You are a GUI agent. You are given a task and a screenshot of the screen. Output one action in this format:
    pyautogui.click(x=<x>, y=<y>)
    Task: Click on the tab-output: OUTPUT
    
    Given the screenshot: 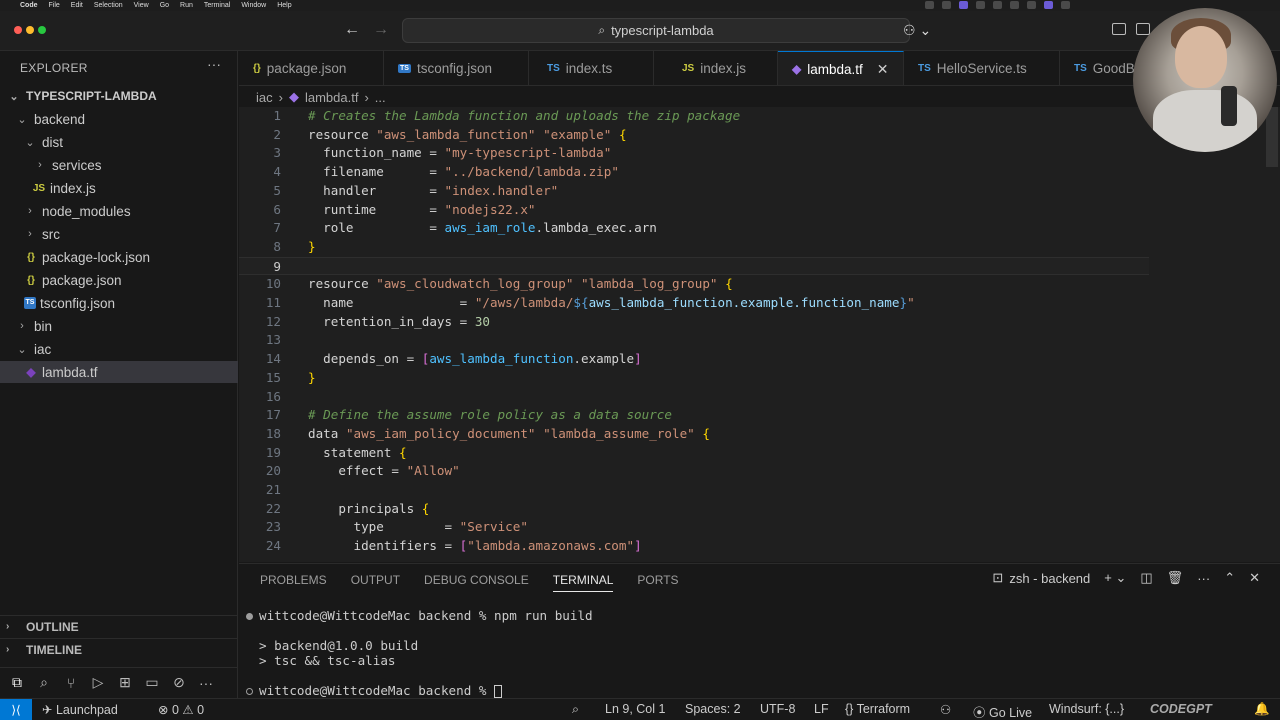 What is the action you would take?
    pyautogui.click(x=375, y=582)
    